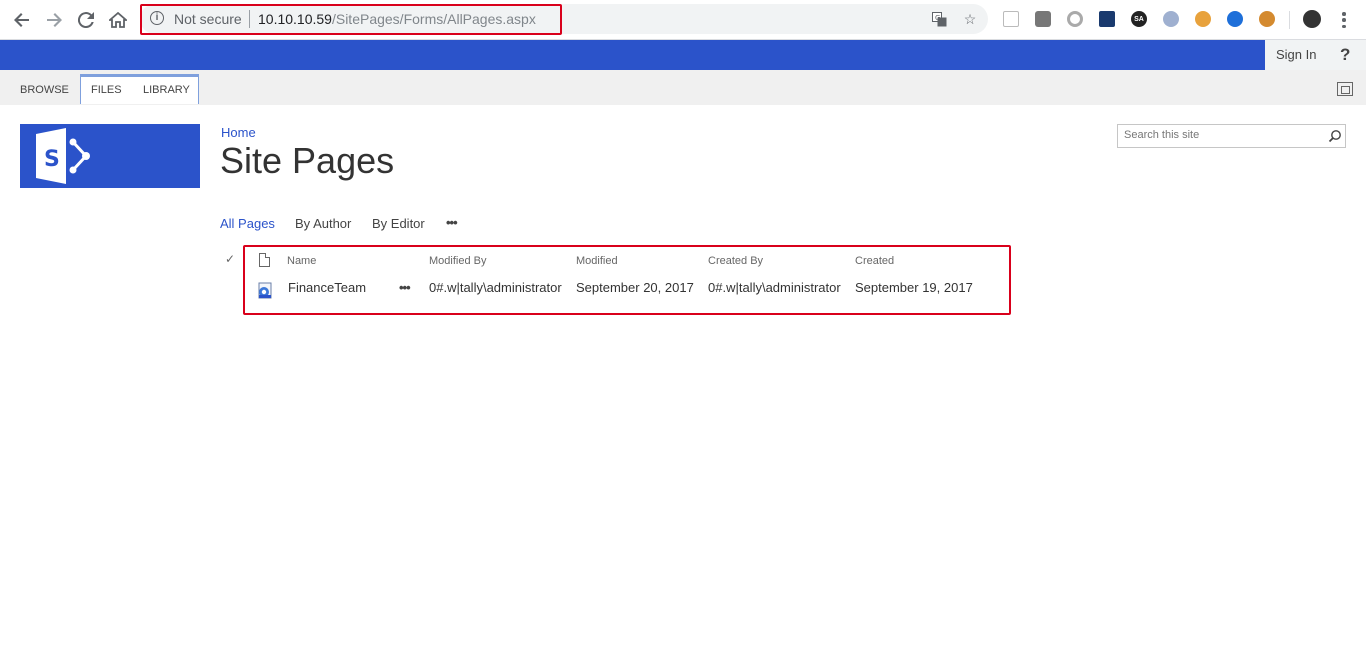 The width and height of the screenshot is (1366, 657). Describe the element at coordinates (735, 261) in the screenshot. I see `column-header-created-by: Created By` at that location.